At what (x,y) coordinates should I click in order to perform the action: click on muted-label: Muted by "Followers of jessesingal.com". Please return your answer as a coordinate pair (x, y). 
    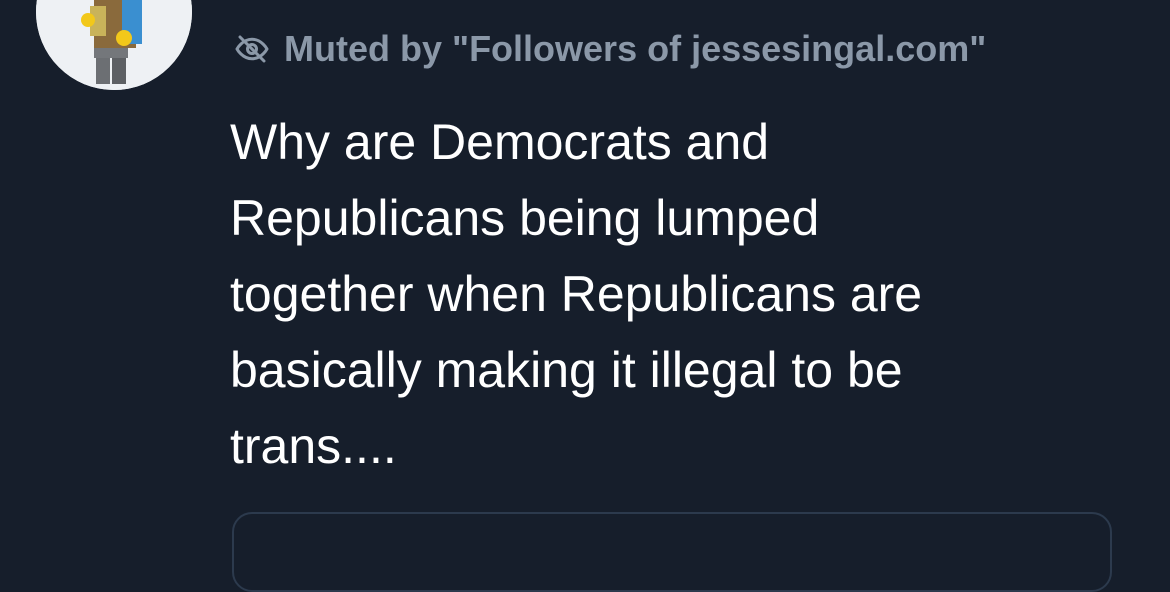
    Looking at the image, I should click on (635, 48).